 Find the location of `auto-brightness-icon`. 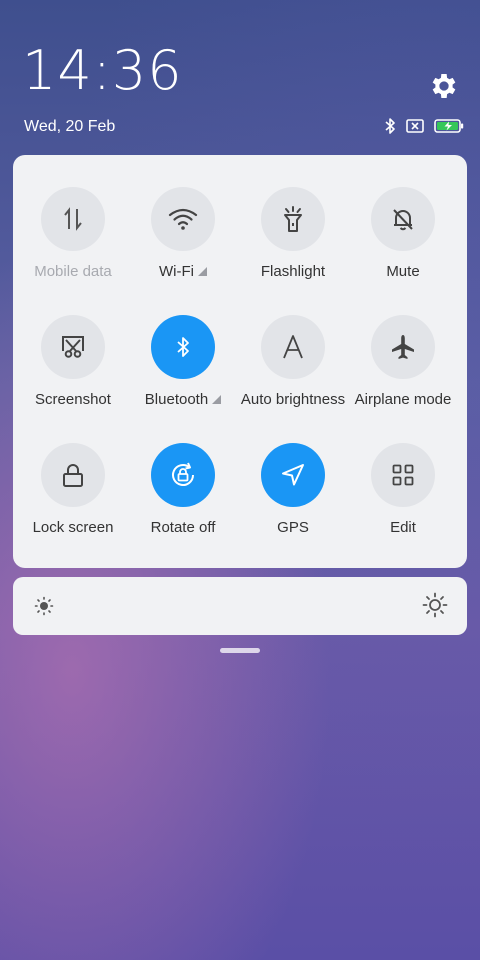

auto-brightness-icon is located at coordinates (293, 347).